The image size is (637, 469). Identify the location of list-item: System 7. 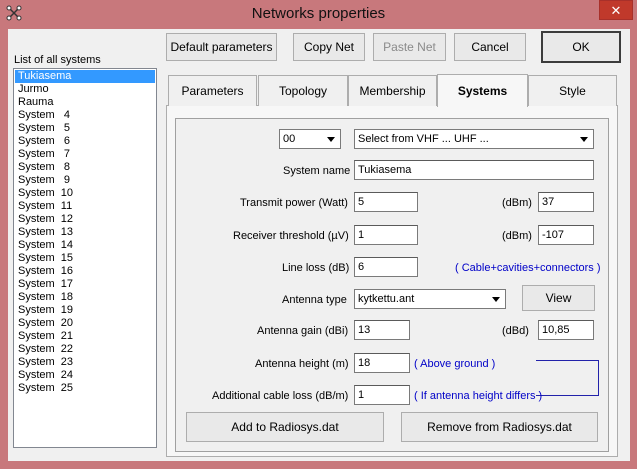
(85, 154).